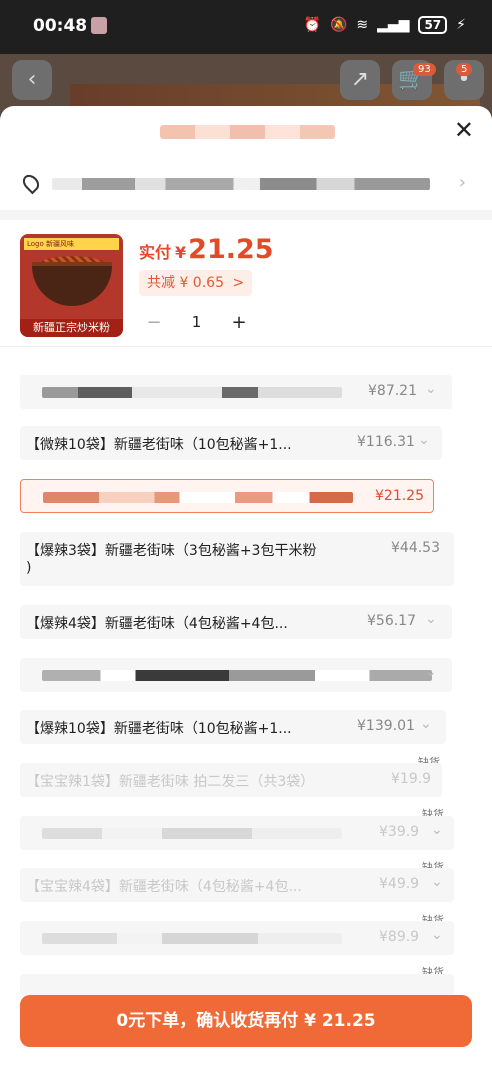  I want to click on option-price: ¥116.31, so click(386, 442).